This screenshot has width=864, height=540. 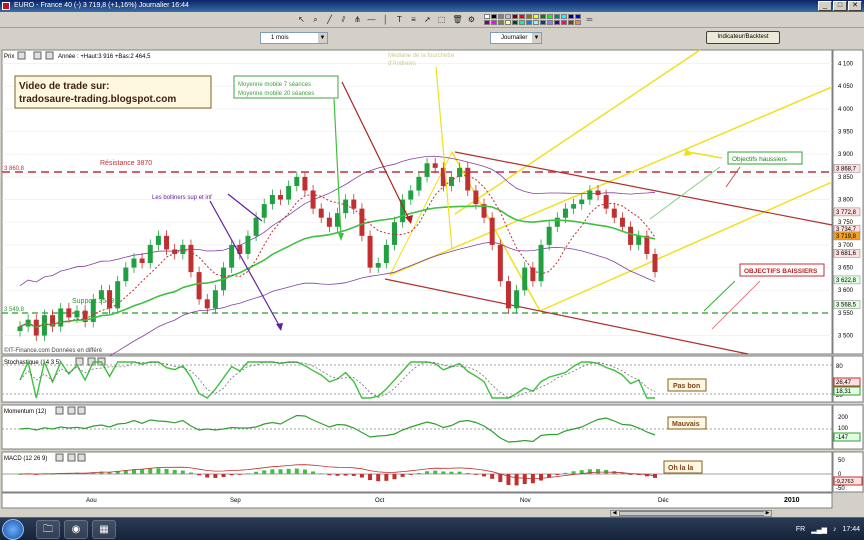 I want to click on period-select: 1 mois ▼, so click(x=294, y=38).